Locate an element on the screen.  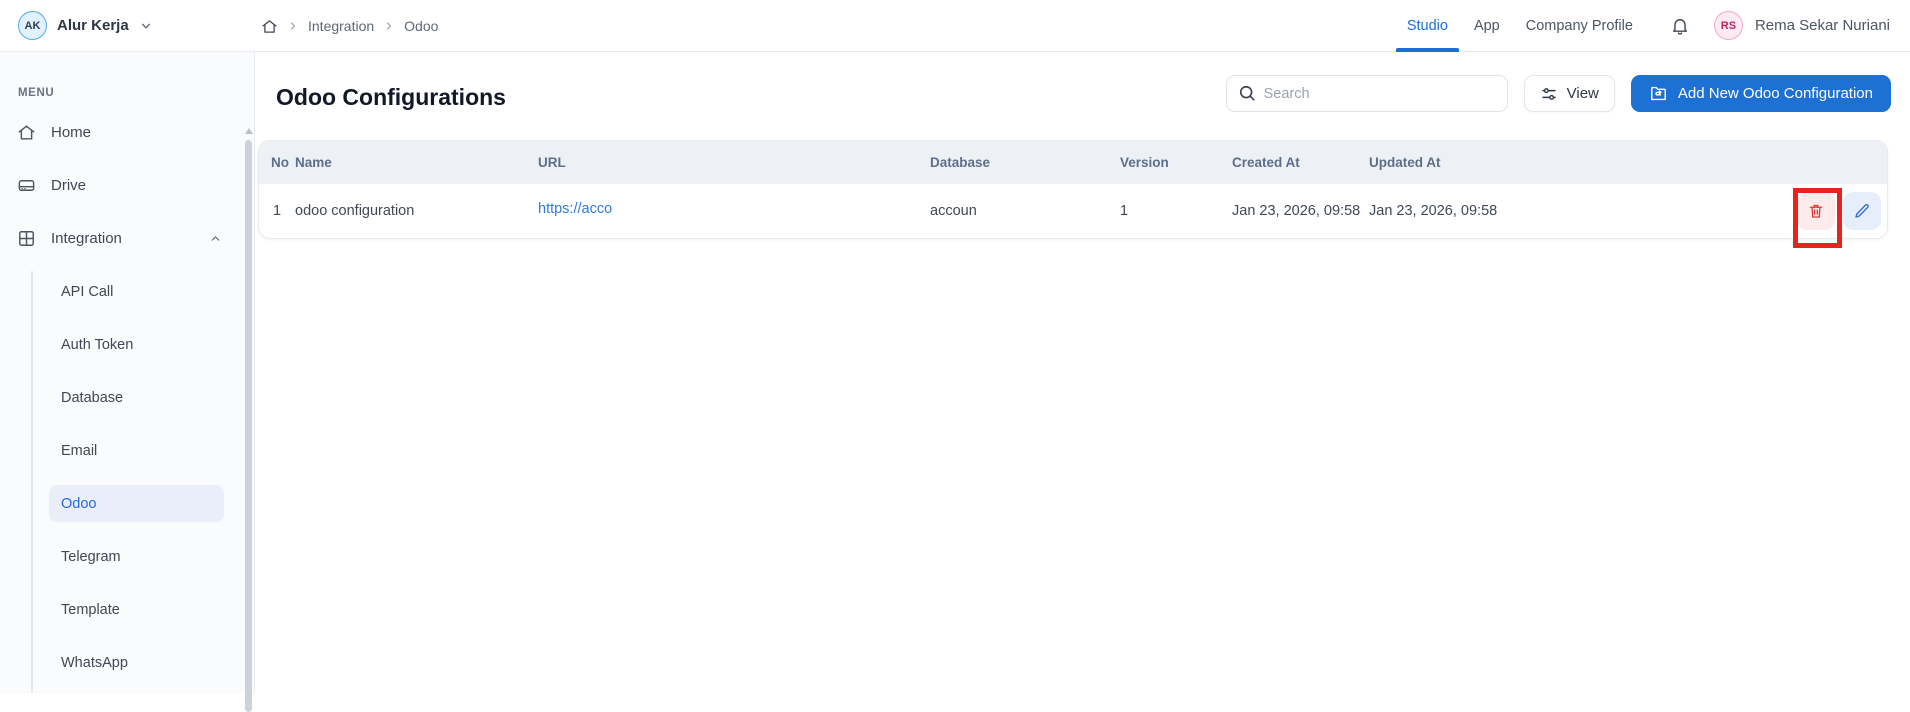
sidebar-item-drive: Drive is located at coordinates (127, 185).